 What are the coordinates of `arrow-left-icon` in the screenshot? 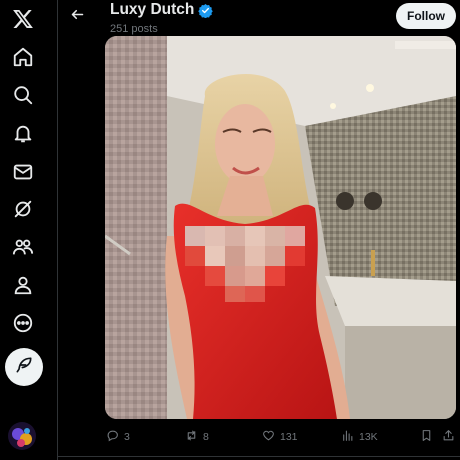 It's located at (77, 17).